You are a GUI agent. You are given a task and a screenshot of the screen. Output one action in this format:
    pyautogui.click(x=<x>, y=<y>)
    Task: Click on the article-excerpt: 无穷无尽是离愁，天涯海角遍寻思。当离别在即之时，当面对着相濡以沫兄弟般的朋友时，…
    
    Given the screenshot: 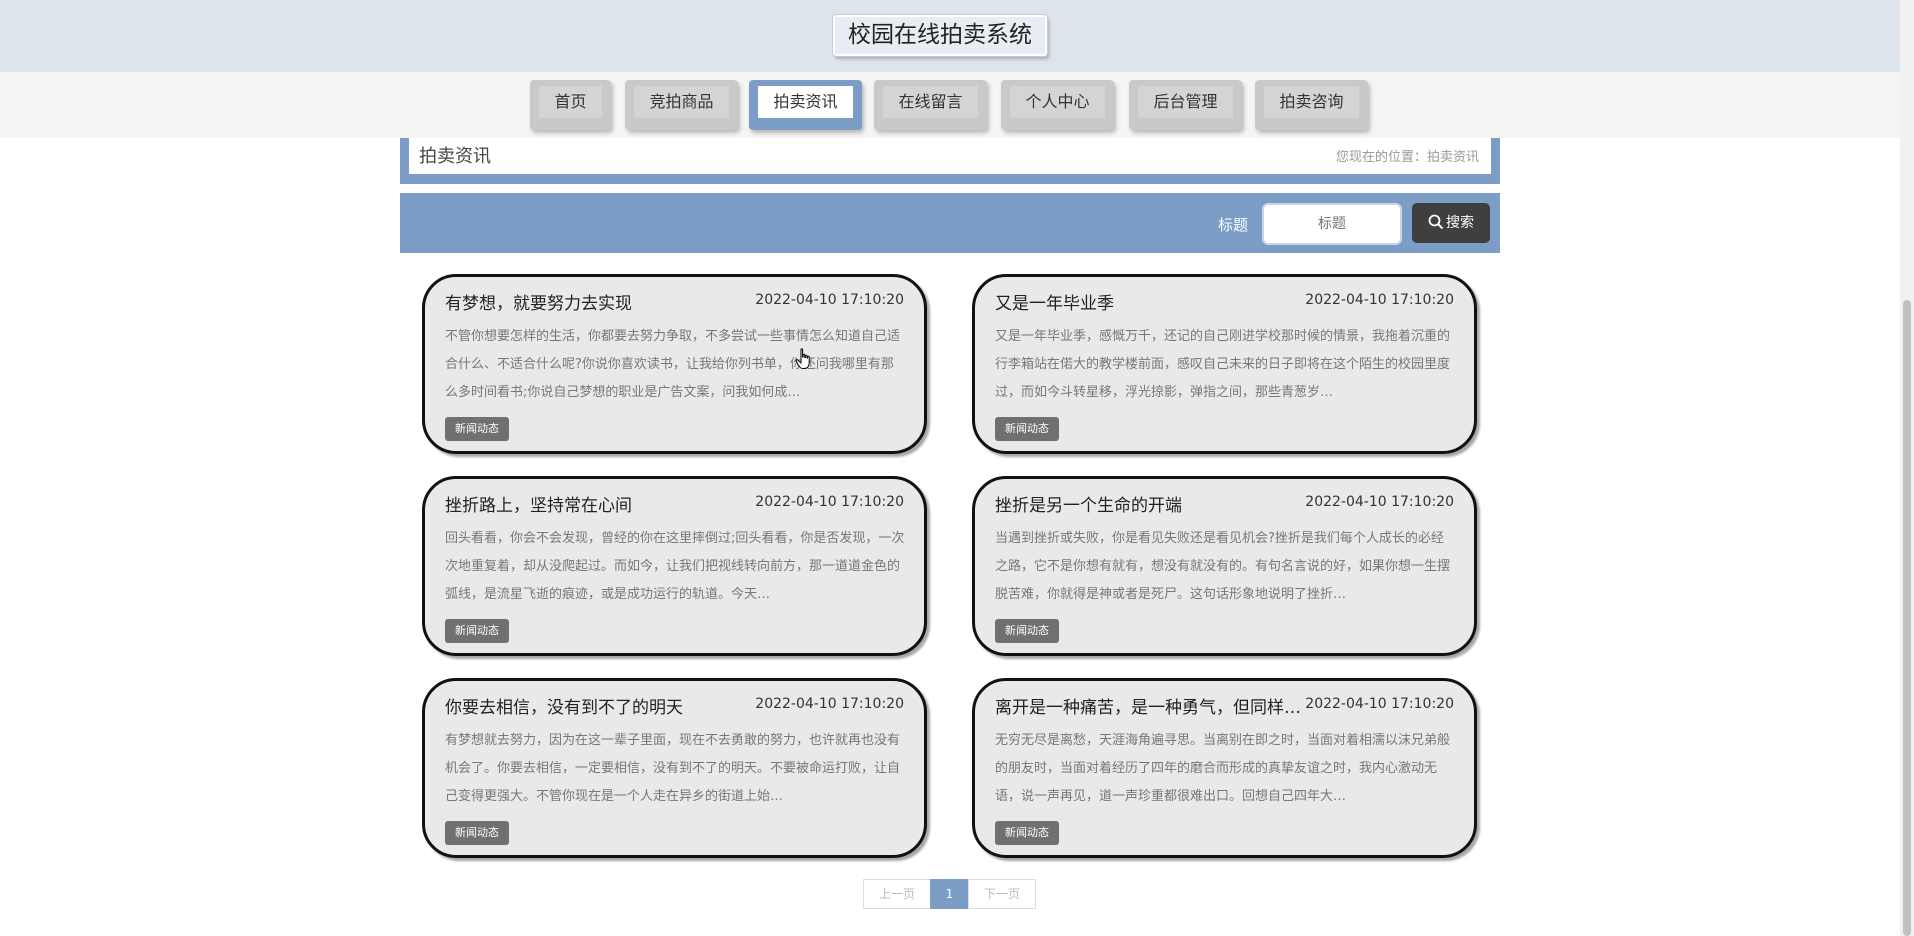 What is the action you would take?
    pyautogui.click(x=1223, y=768)
    